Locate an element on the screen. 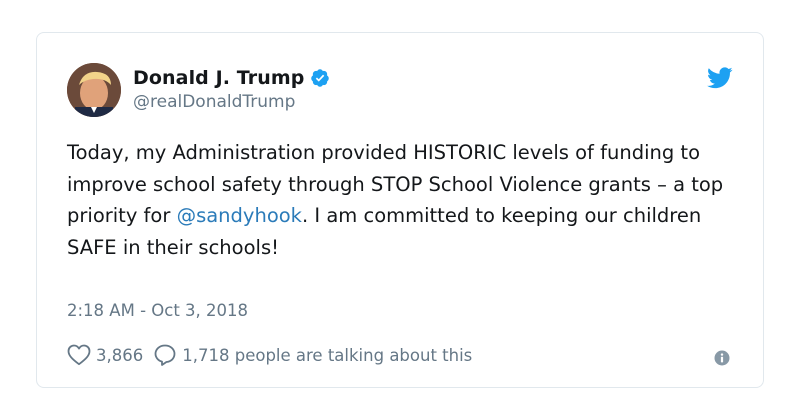 The width and height of the screenshot is (799, 420). avatar is located at coordinates (94, 90).